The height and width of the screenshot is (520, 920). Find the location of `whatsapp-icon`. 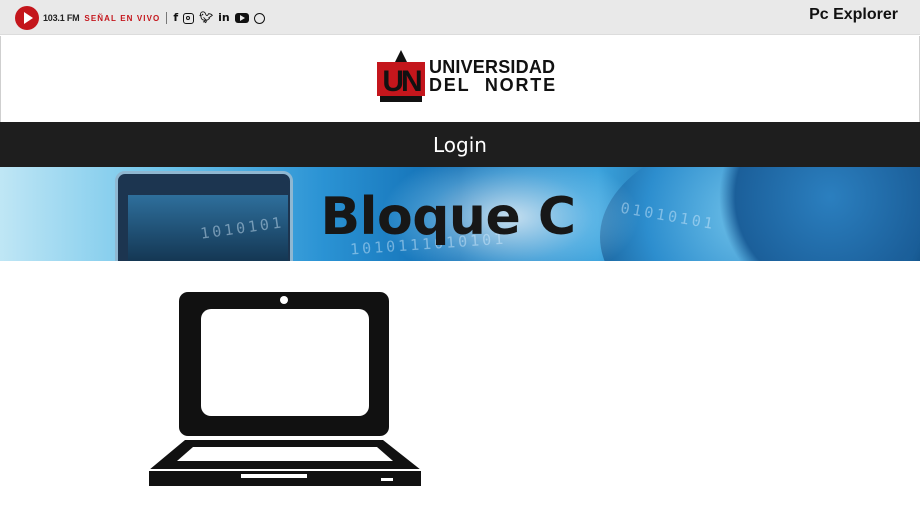

whatsapp-icon is located at coordinates (259, 18).